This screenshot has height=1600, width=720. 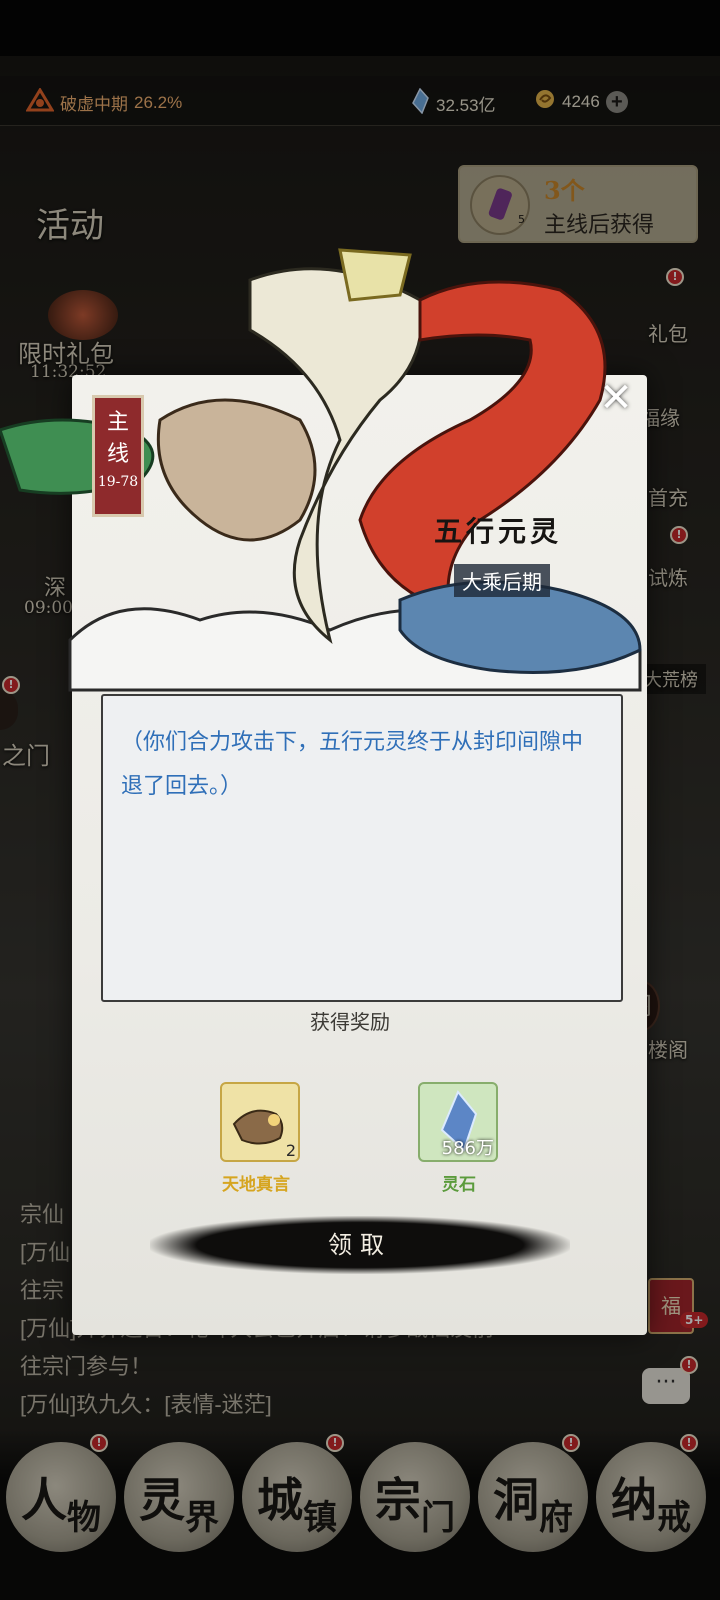 What do you see at coordinates (458, 1122) in the screenshot?
I see `reward-item: 586万` at bounding box center [458, 1122].